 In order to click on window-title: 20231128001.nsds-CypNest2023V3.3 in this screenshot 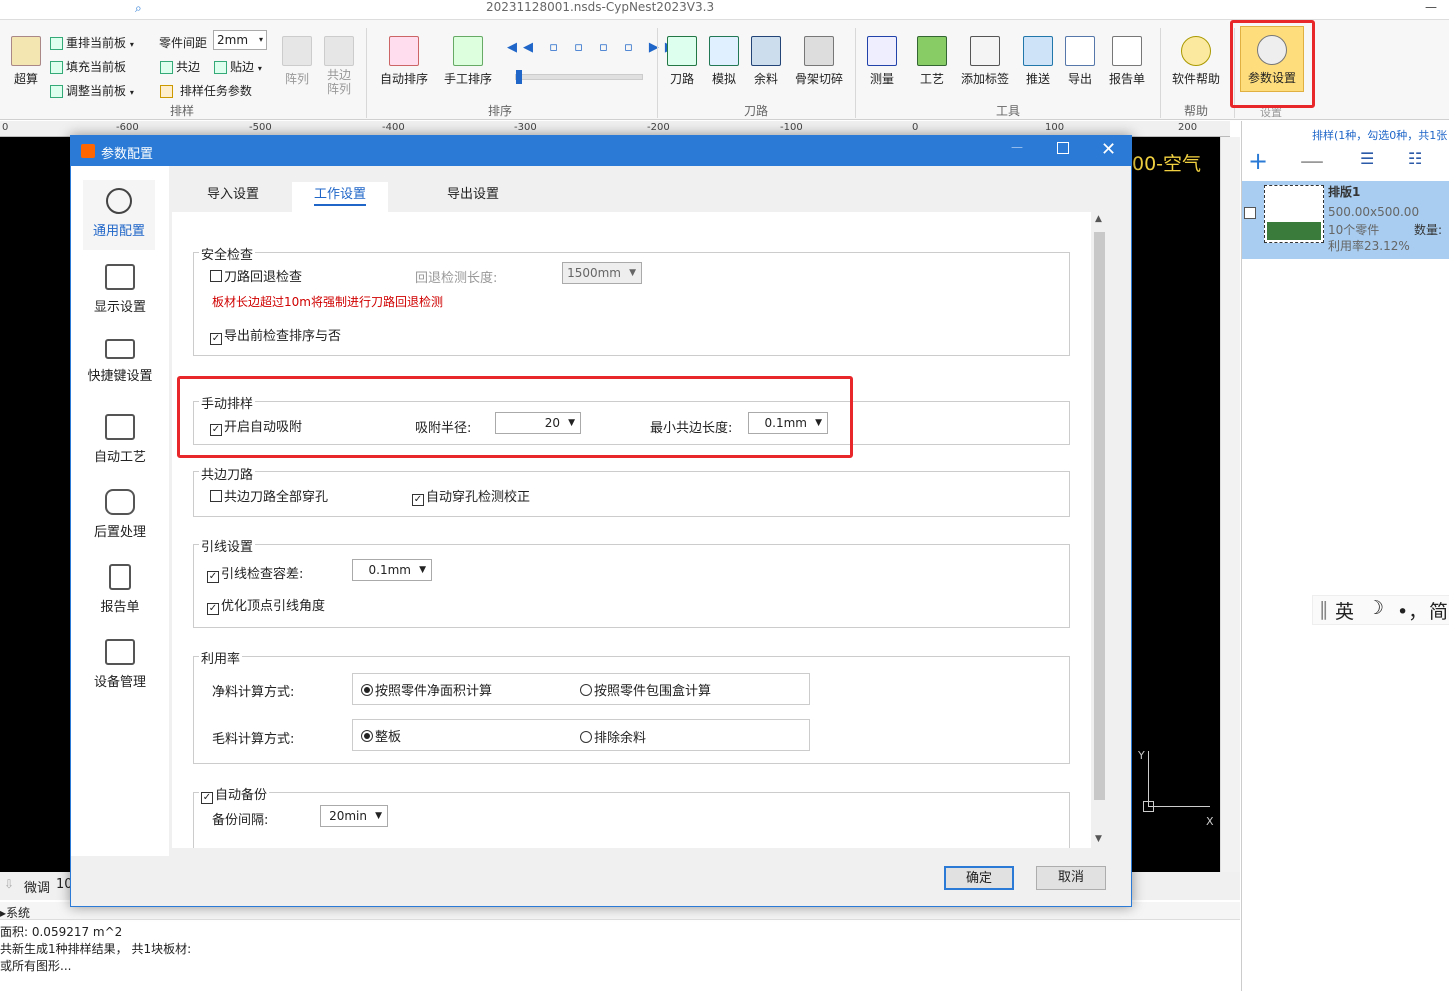, I will do `click(600, 7)`.